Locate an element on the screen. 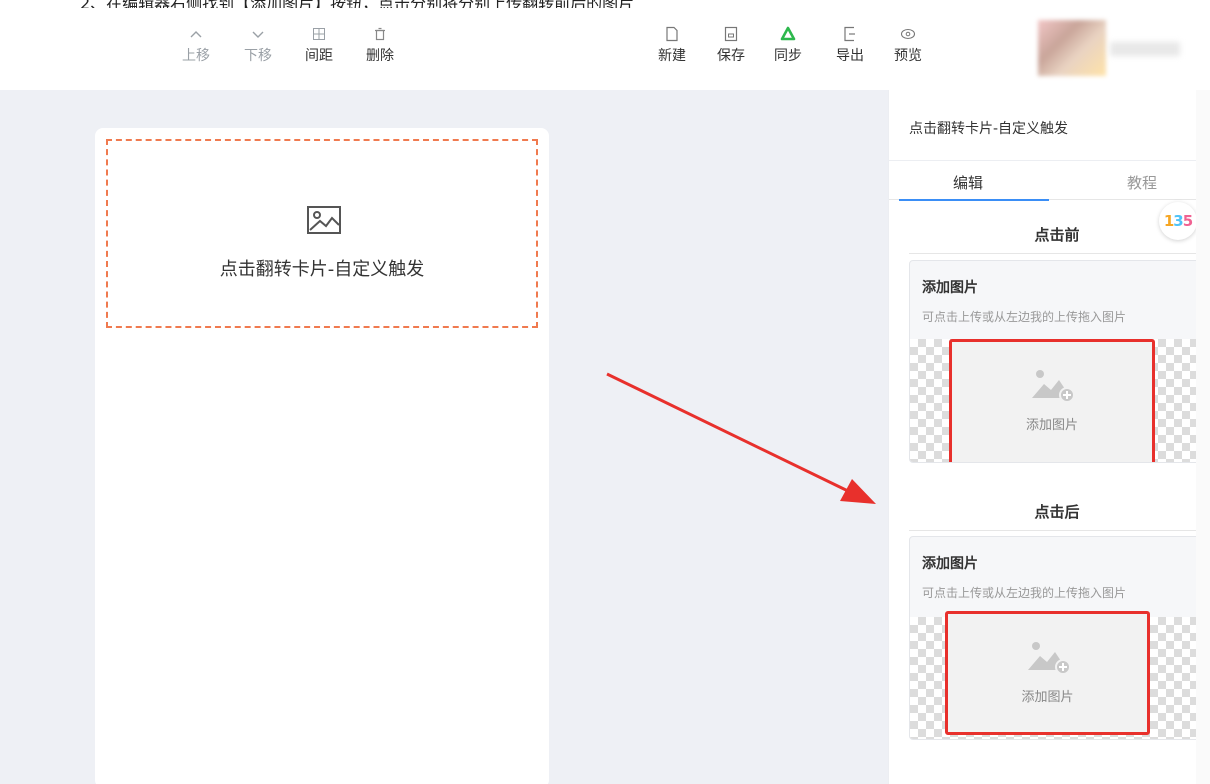 Image resolution: width=1210 pixels, height=784 pixels. add-image-button-before: 添加图片 is located at coordinates (1052, 400).